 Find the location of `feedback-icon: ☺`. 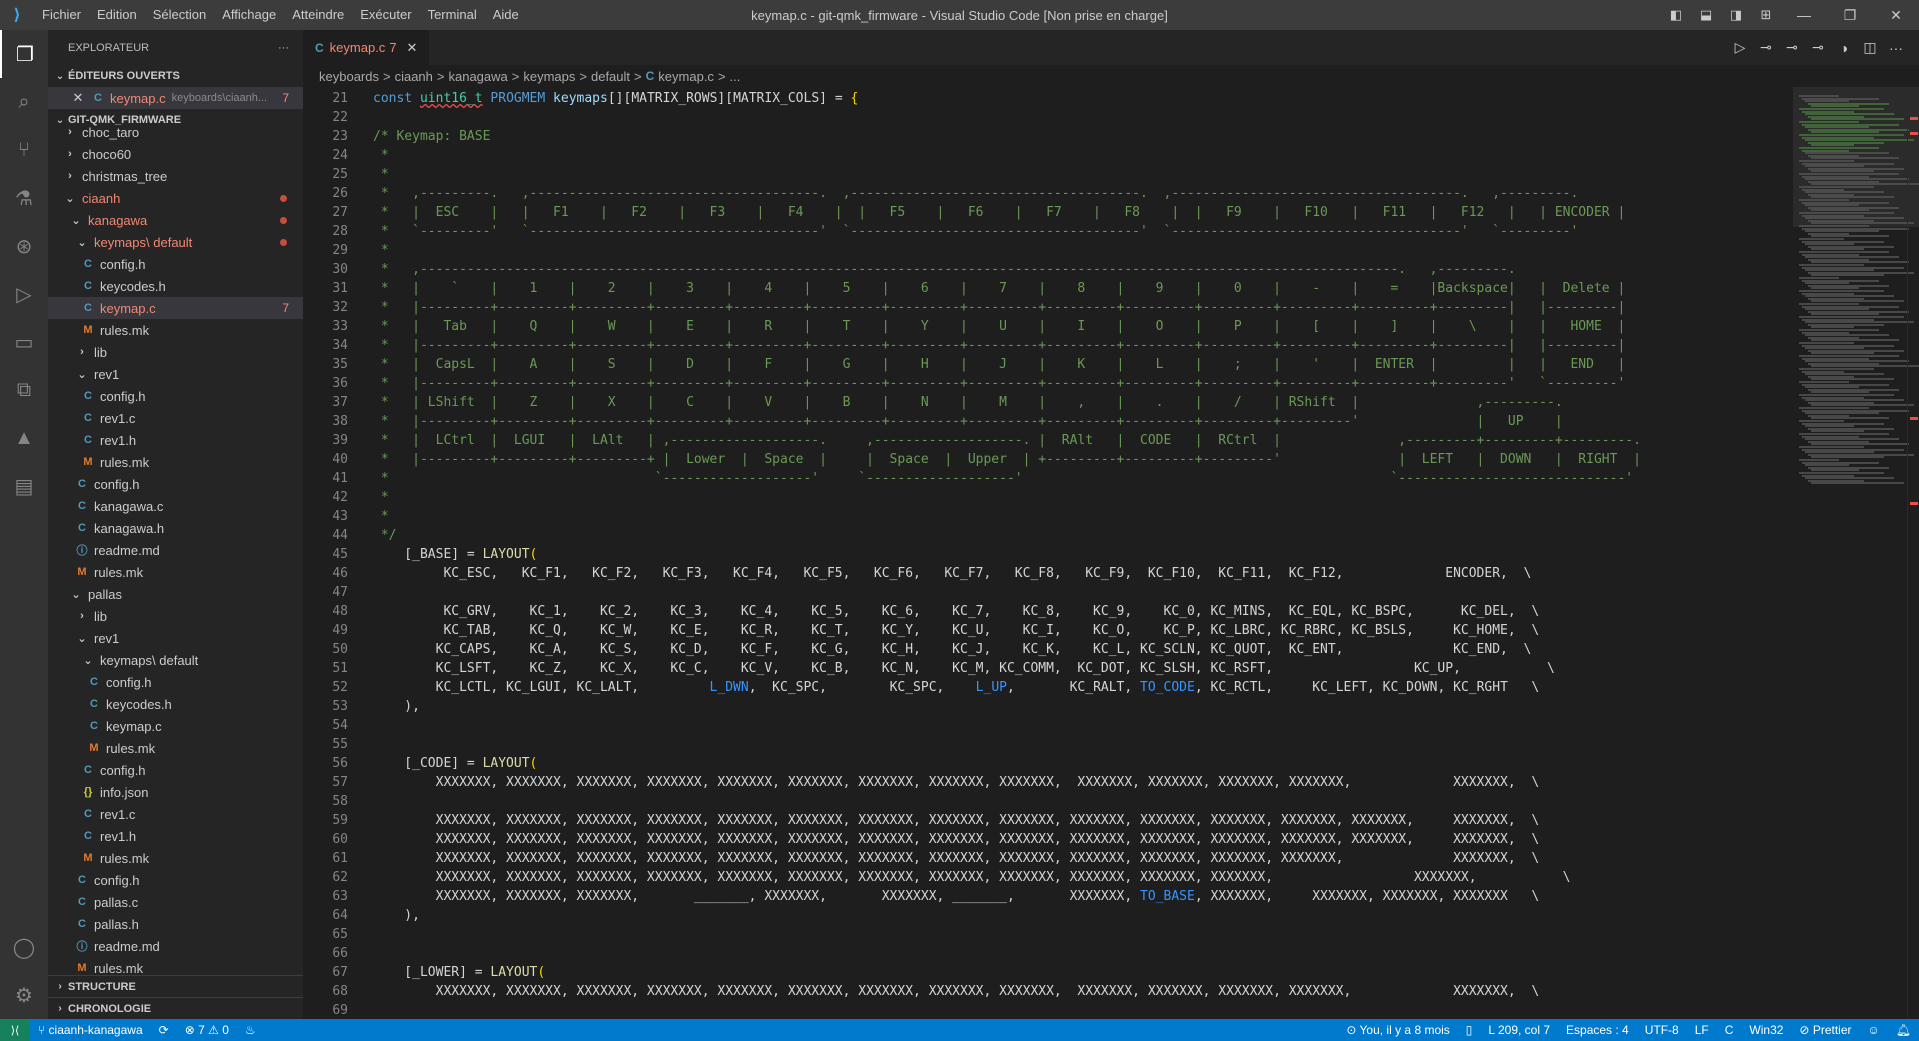

feedback-icon: ☺ is located at coordinates (1874, 1030).